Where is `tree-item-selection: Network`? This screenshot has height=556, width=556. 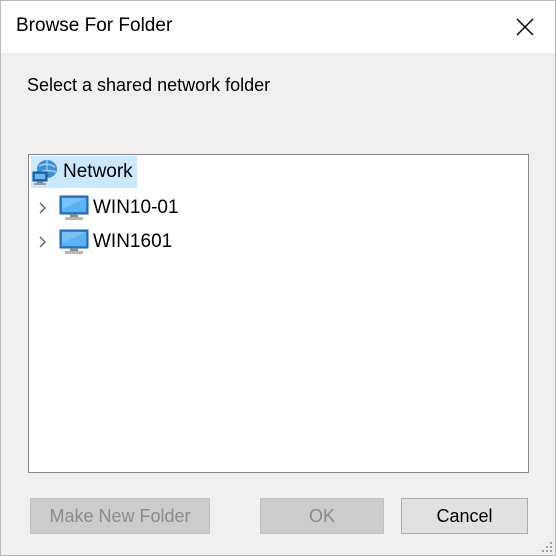 tree-item-selection: Network is located at coordinates (84, 172).